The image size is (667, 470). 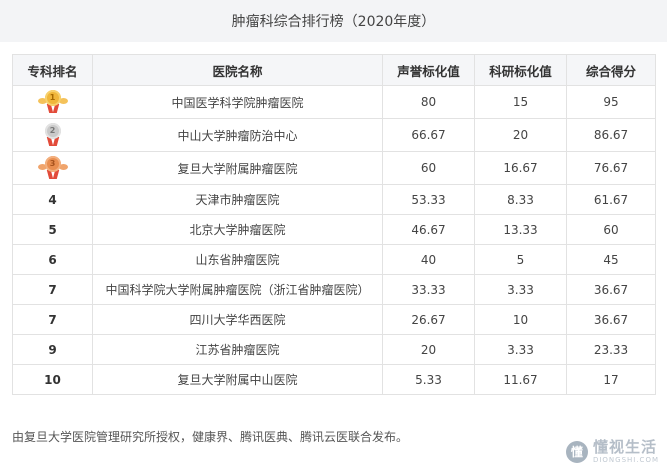 I want to click on hospital-name-cell: 复旦大学附属中山医院, so click(x=237, y=379).